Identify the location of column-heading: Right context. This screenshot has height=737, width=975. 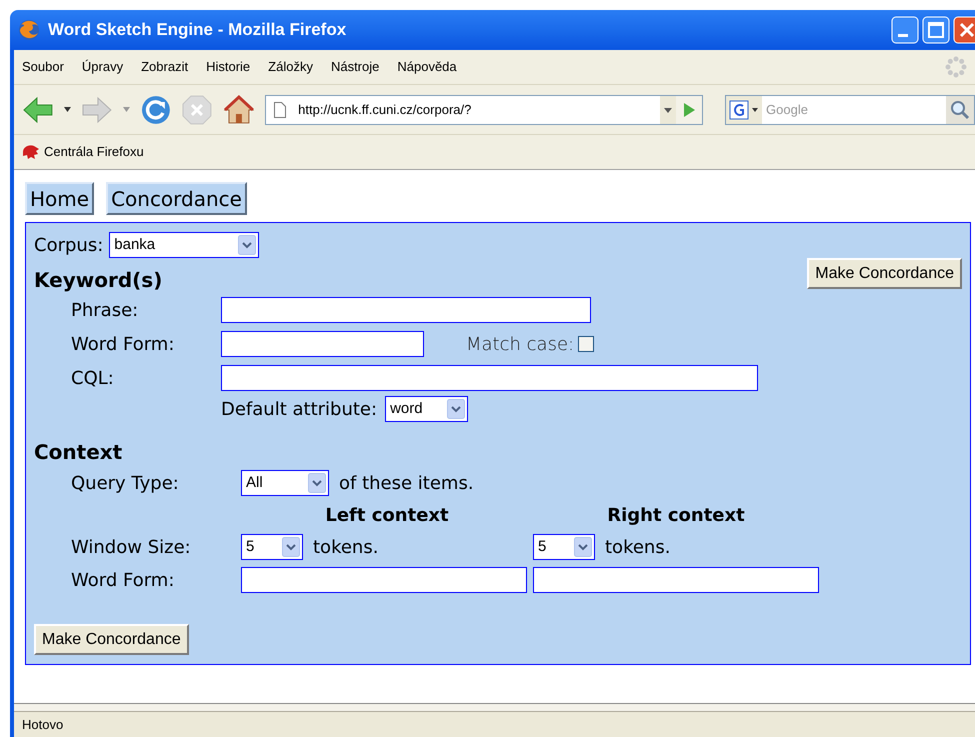
(676, 516).